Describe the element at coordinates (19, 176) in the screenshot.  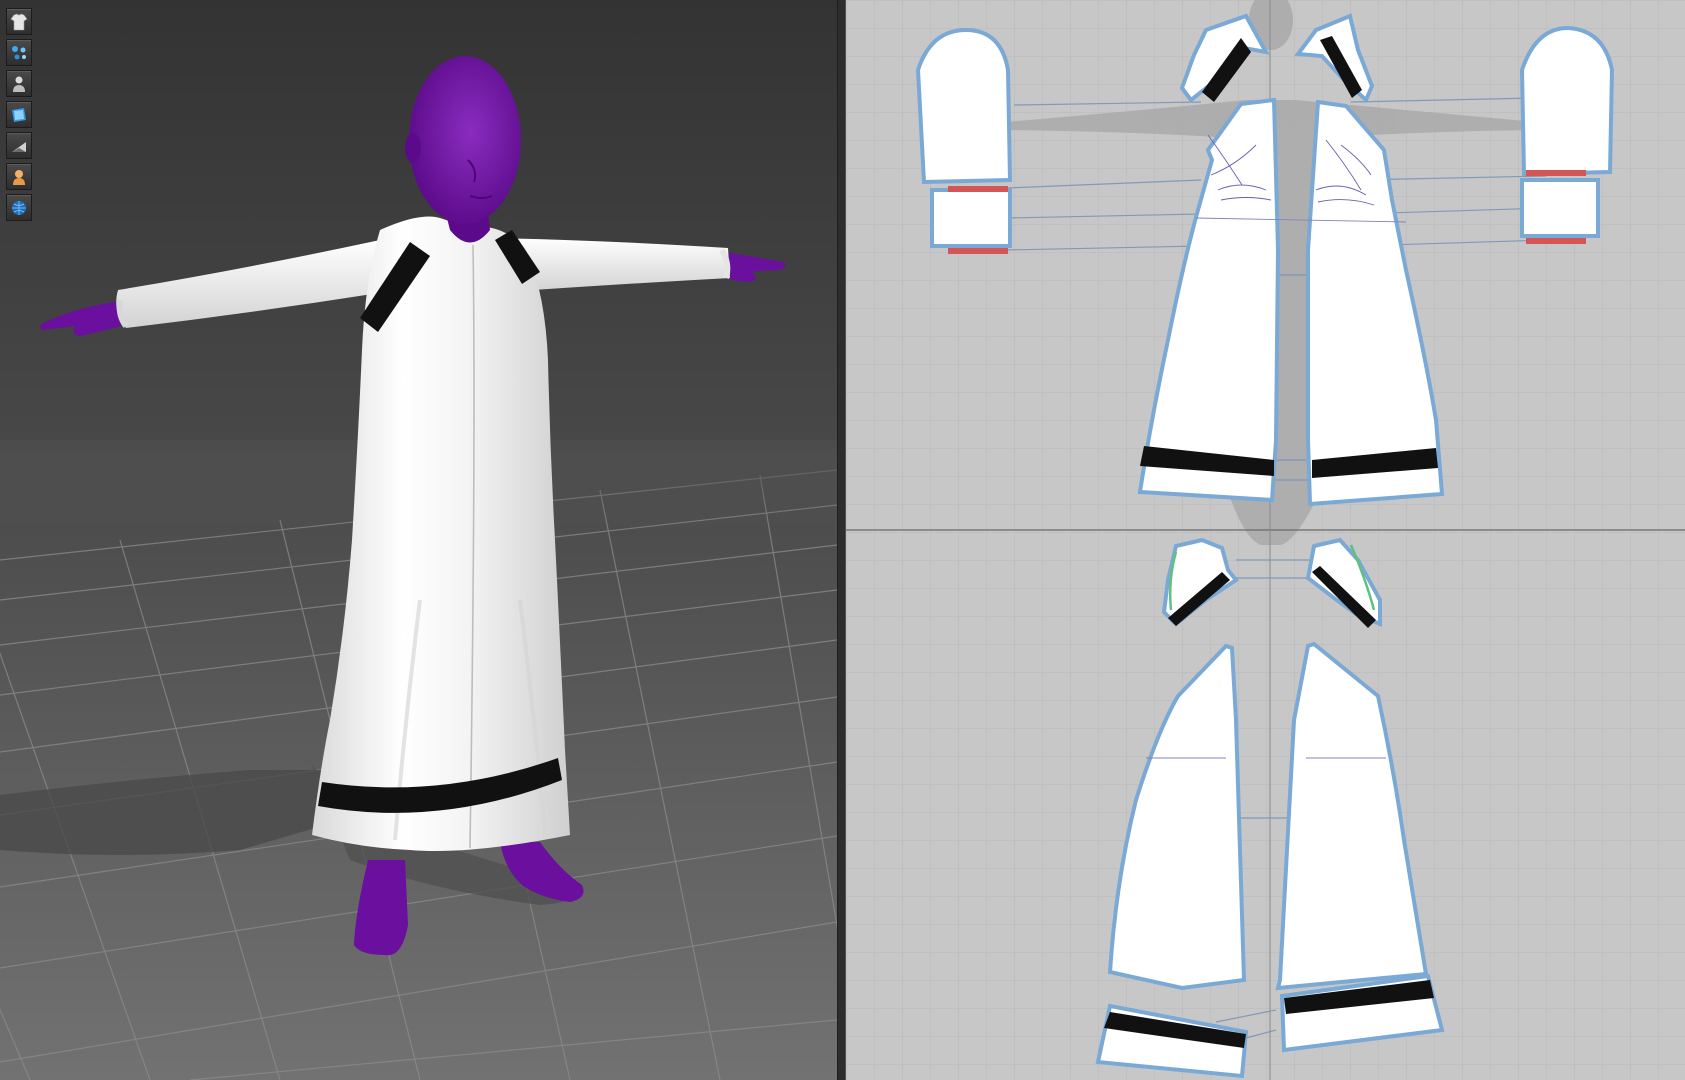
I see `avatar-skin-icon` at that location.